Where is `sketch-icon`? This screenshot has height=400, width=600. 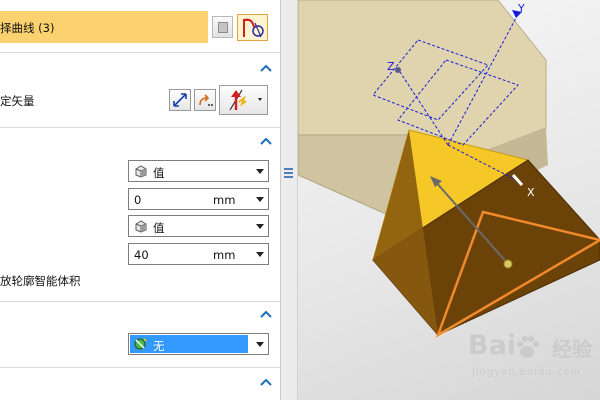
sketch-icon is located at coordinates (223, 27).